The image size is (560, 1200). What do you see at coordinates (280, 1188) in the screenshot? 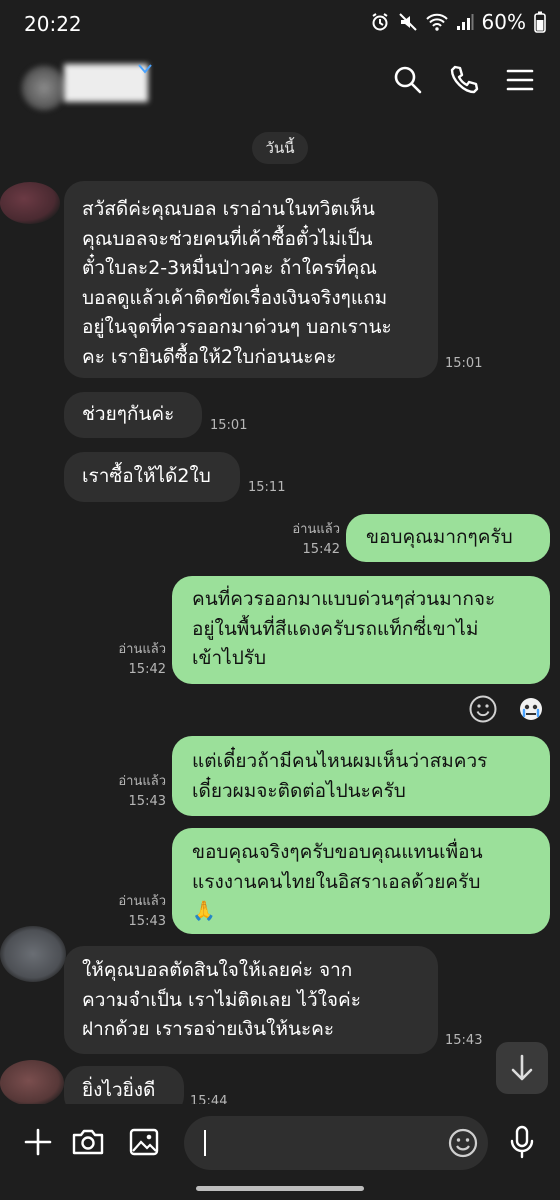
I see `home-indicator` at bounding box center [280, 1188].